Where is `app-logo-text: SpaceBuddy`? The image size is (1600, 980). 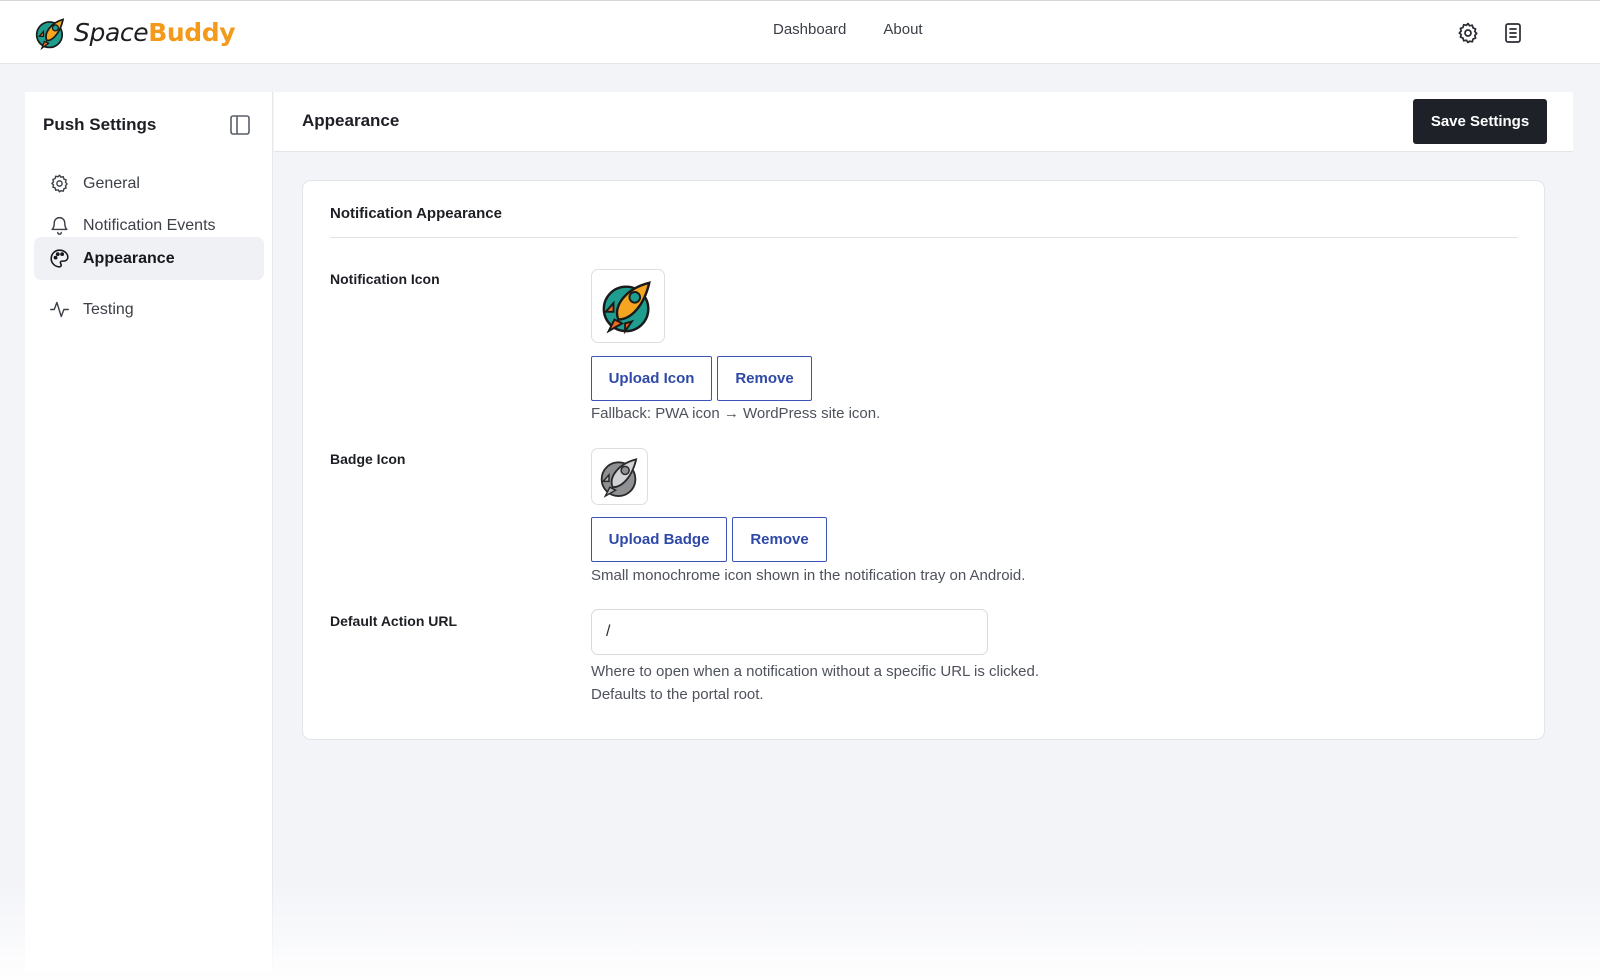
app-logo-text: SpaceBuddy is located at coordinates (155, 32).